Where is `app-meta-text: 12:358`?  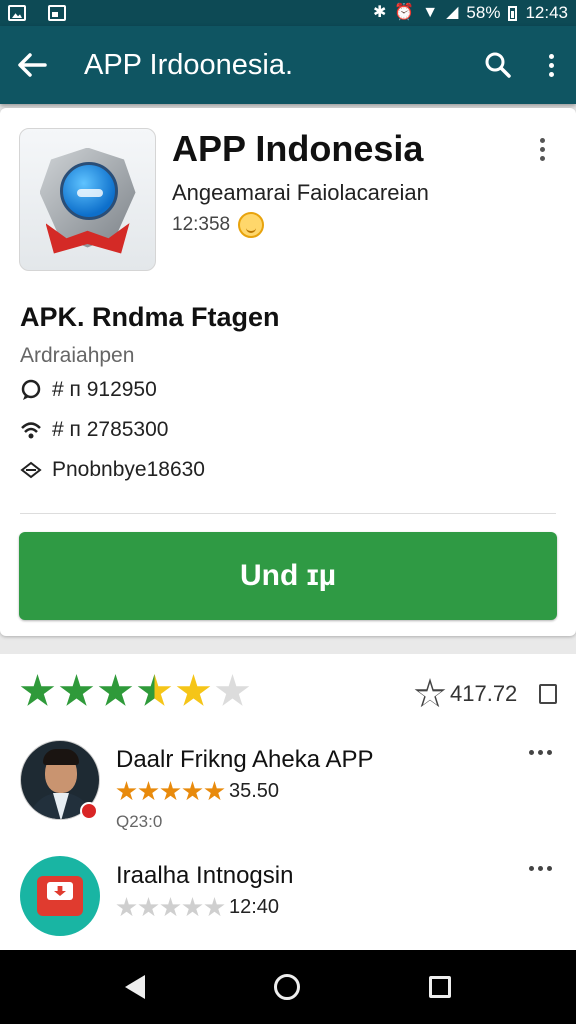 app-meta-text: 12:358 is located at coordinates (201, 224).